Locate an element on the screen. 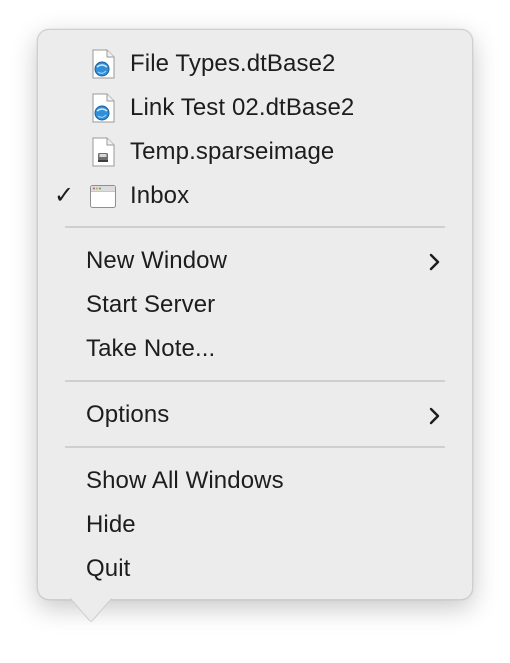  menu-item-options: Options is located at coordinates (255, 415).